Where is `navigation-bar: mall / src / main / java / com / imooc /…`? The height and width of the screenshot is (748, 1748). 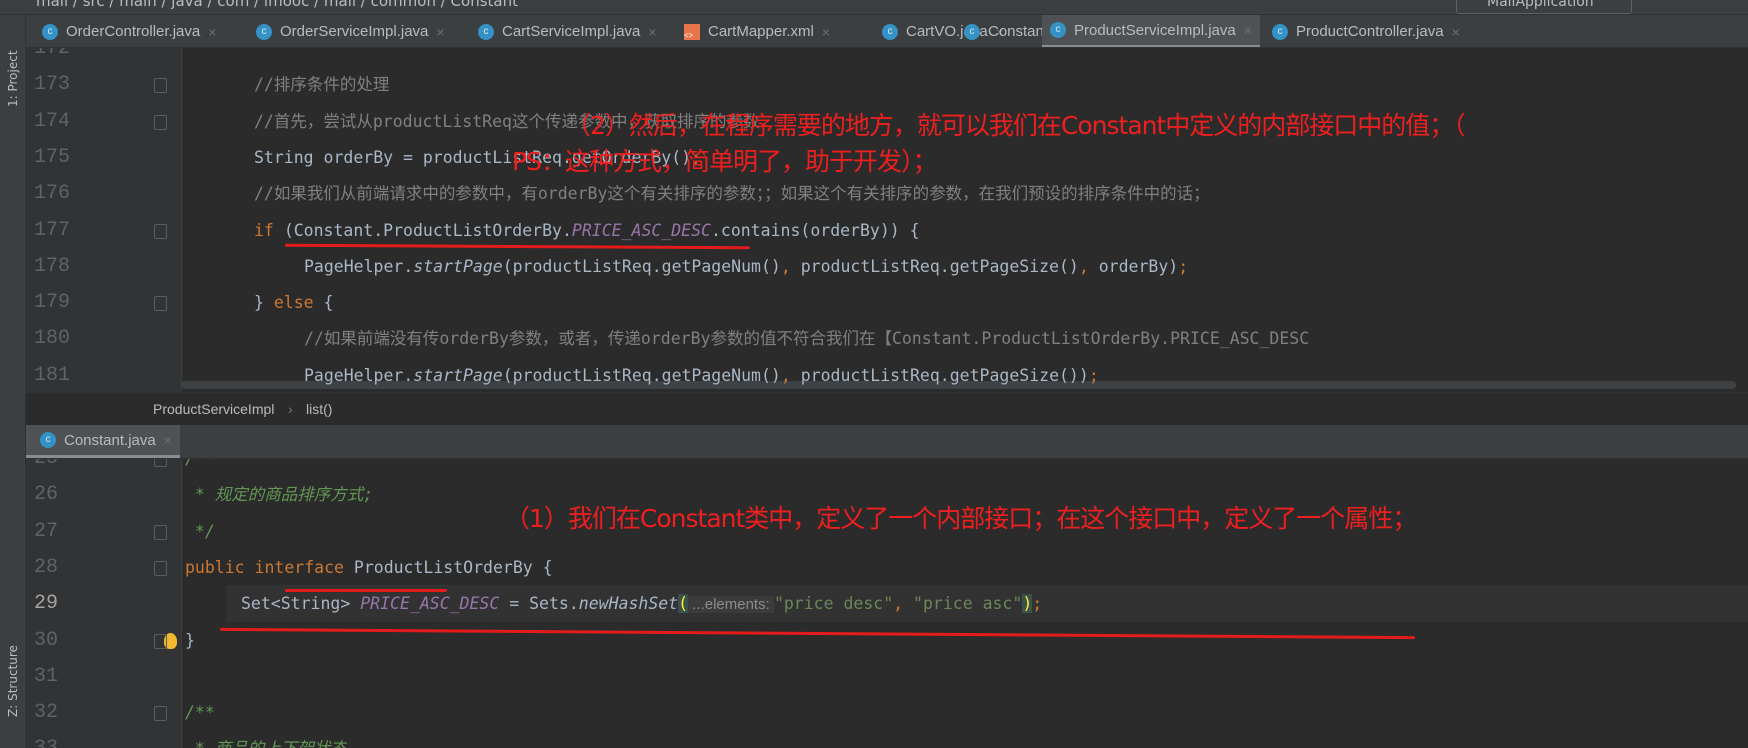 navigation-bar: mall / src / main / java / com / imooc /… is located at coordinates (874, 7).